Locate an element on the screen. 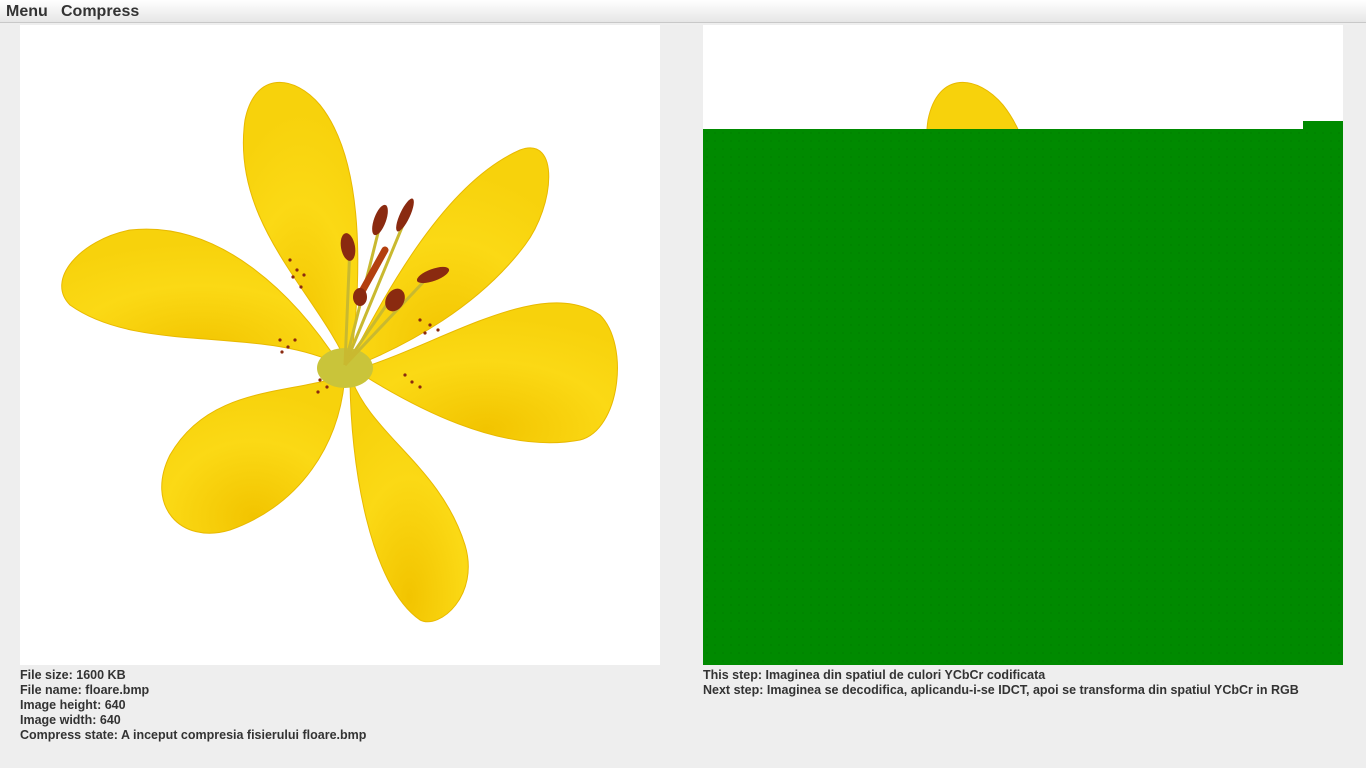  menu-menu: Menu is located at coordinates (27, 11).